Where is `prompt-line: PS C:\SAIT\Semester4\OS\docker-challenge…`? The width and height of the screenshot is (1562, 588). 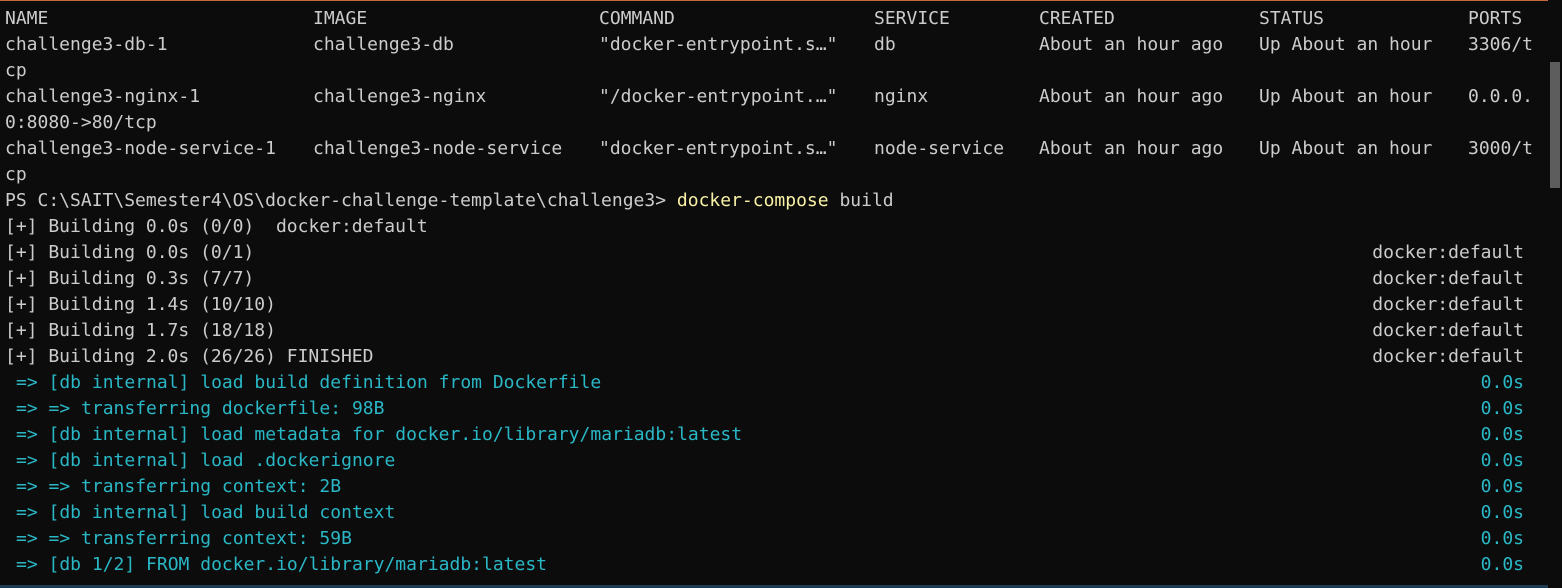 prompt-line: PS C:\SAIT\Semester4\OS\docker-challenge… is located at coordinates (774, 201).